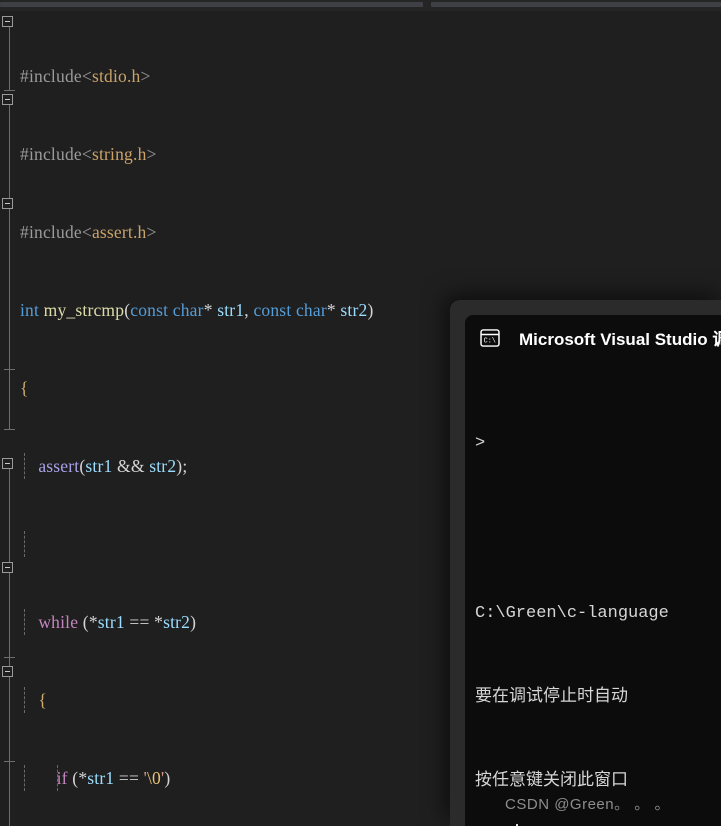 Image resolution: width=721 pixels, height=826 pixels. What do you see at coordinates (85, 76) in the screenshot?
I see `code-line: #include<stdio.h>` at bounding box center [85, 76].